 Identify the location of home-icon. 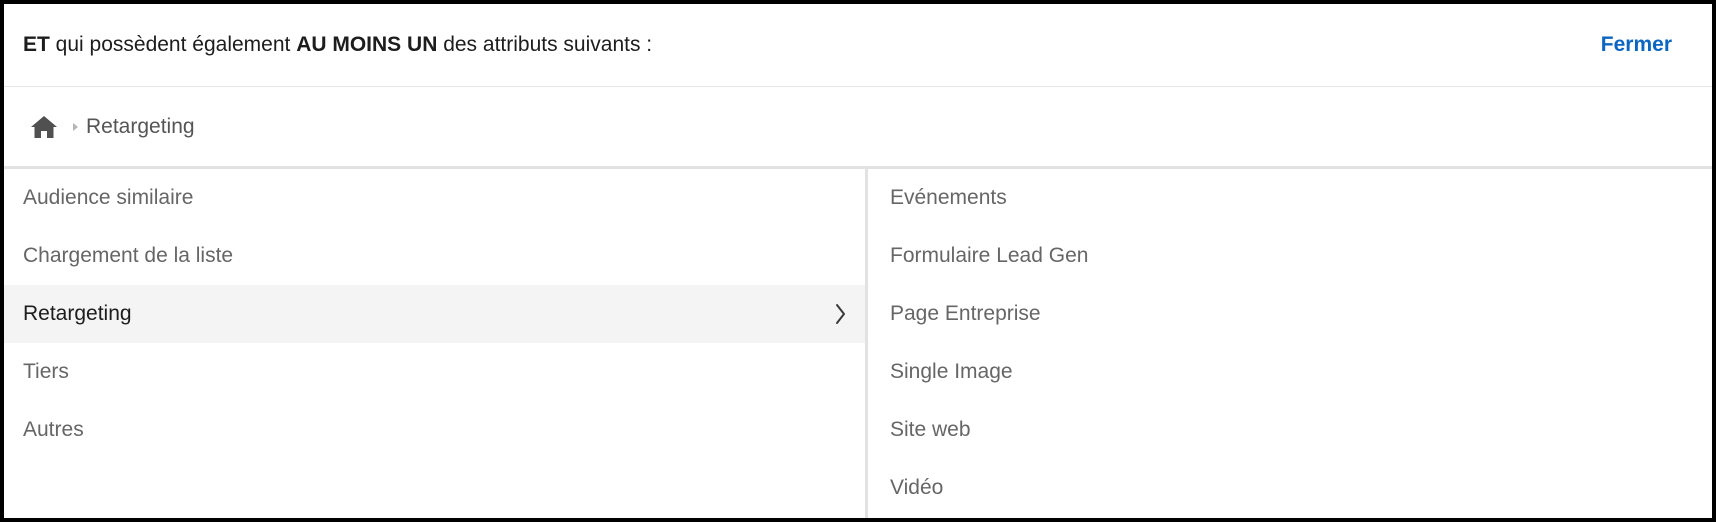
(44, 127).